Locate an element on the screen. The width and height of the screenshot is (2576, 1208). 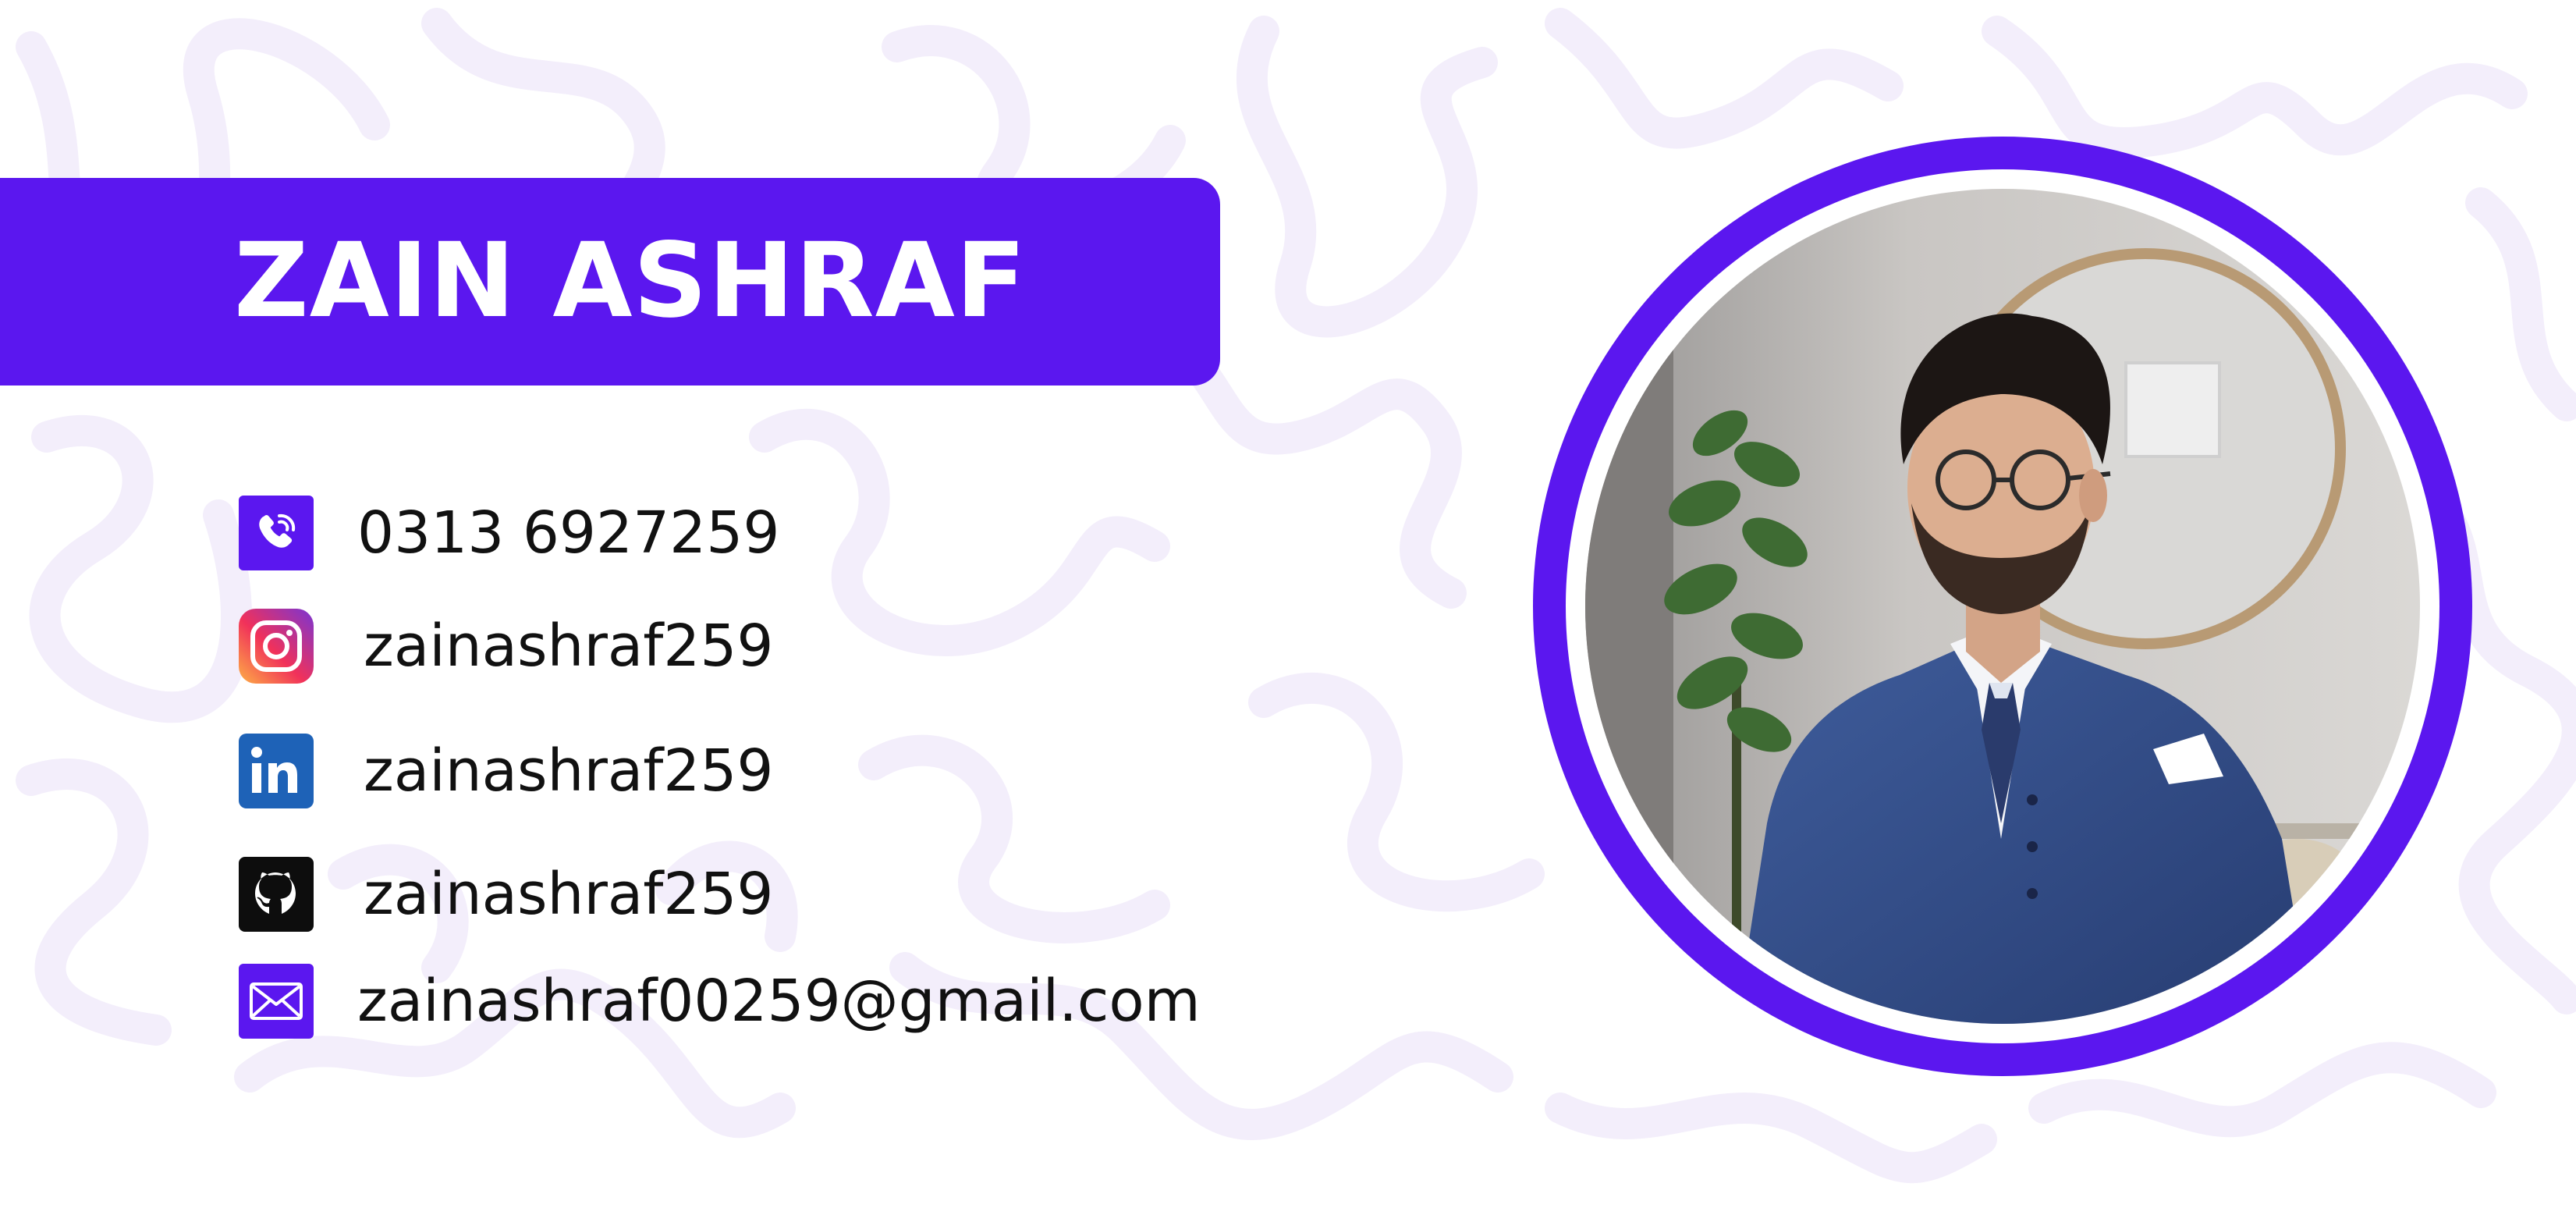
email-icon is located at coordinates (276, 1001).